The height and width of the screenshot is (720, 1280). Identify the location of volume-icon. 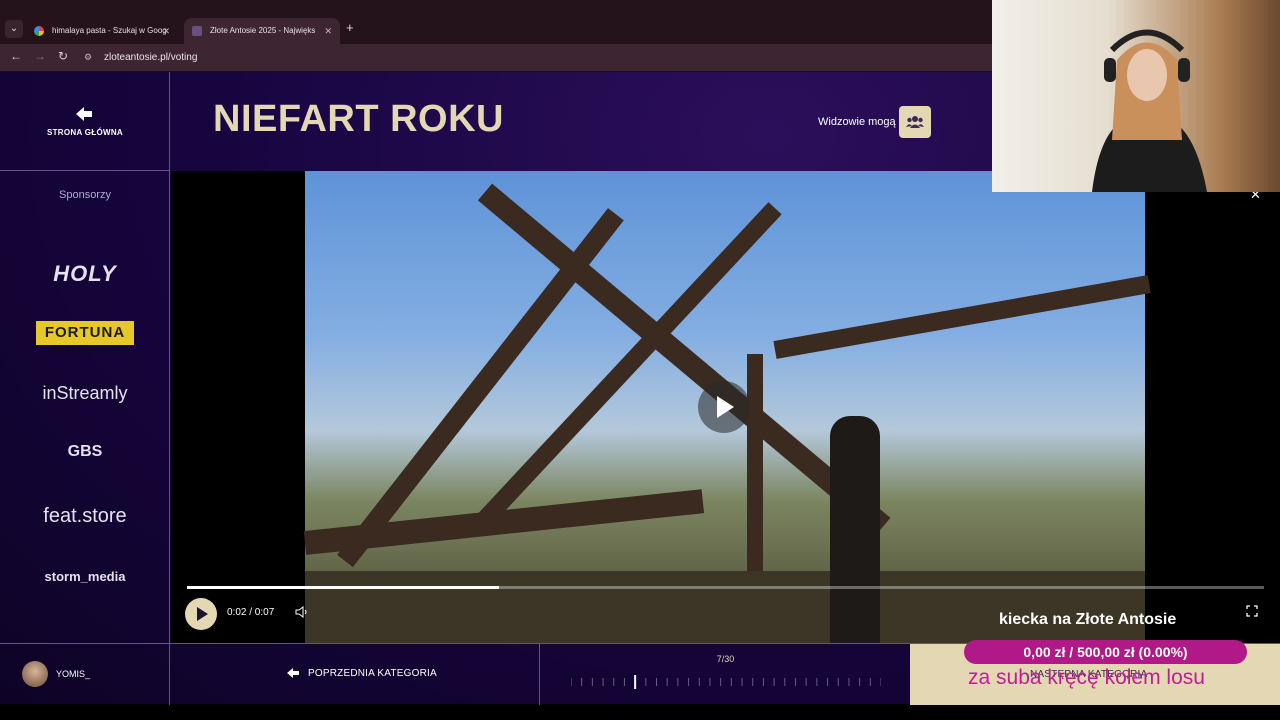
(302, 612).